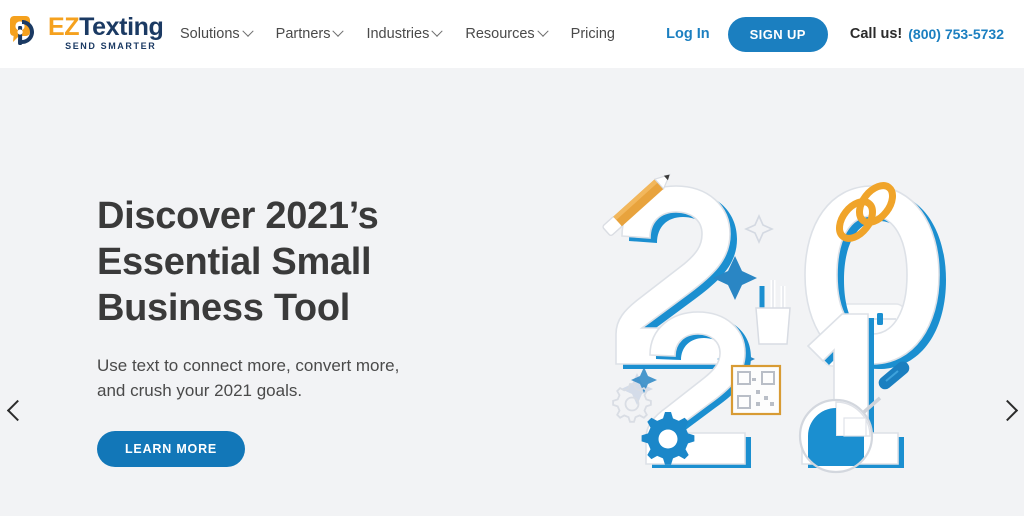 The height and width of the screenshot is (516, 1024). What do you see at coordinates (238, 216) in the screenshot?
I see `hero-headline-line-1: Discover 2021’s` at bounding box center [238, 216].